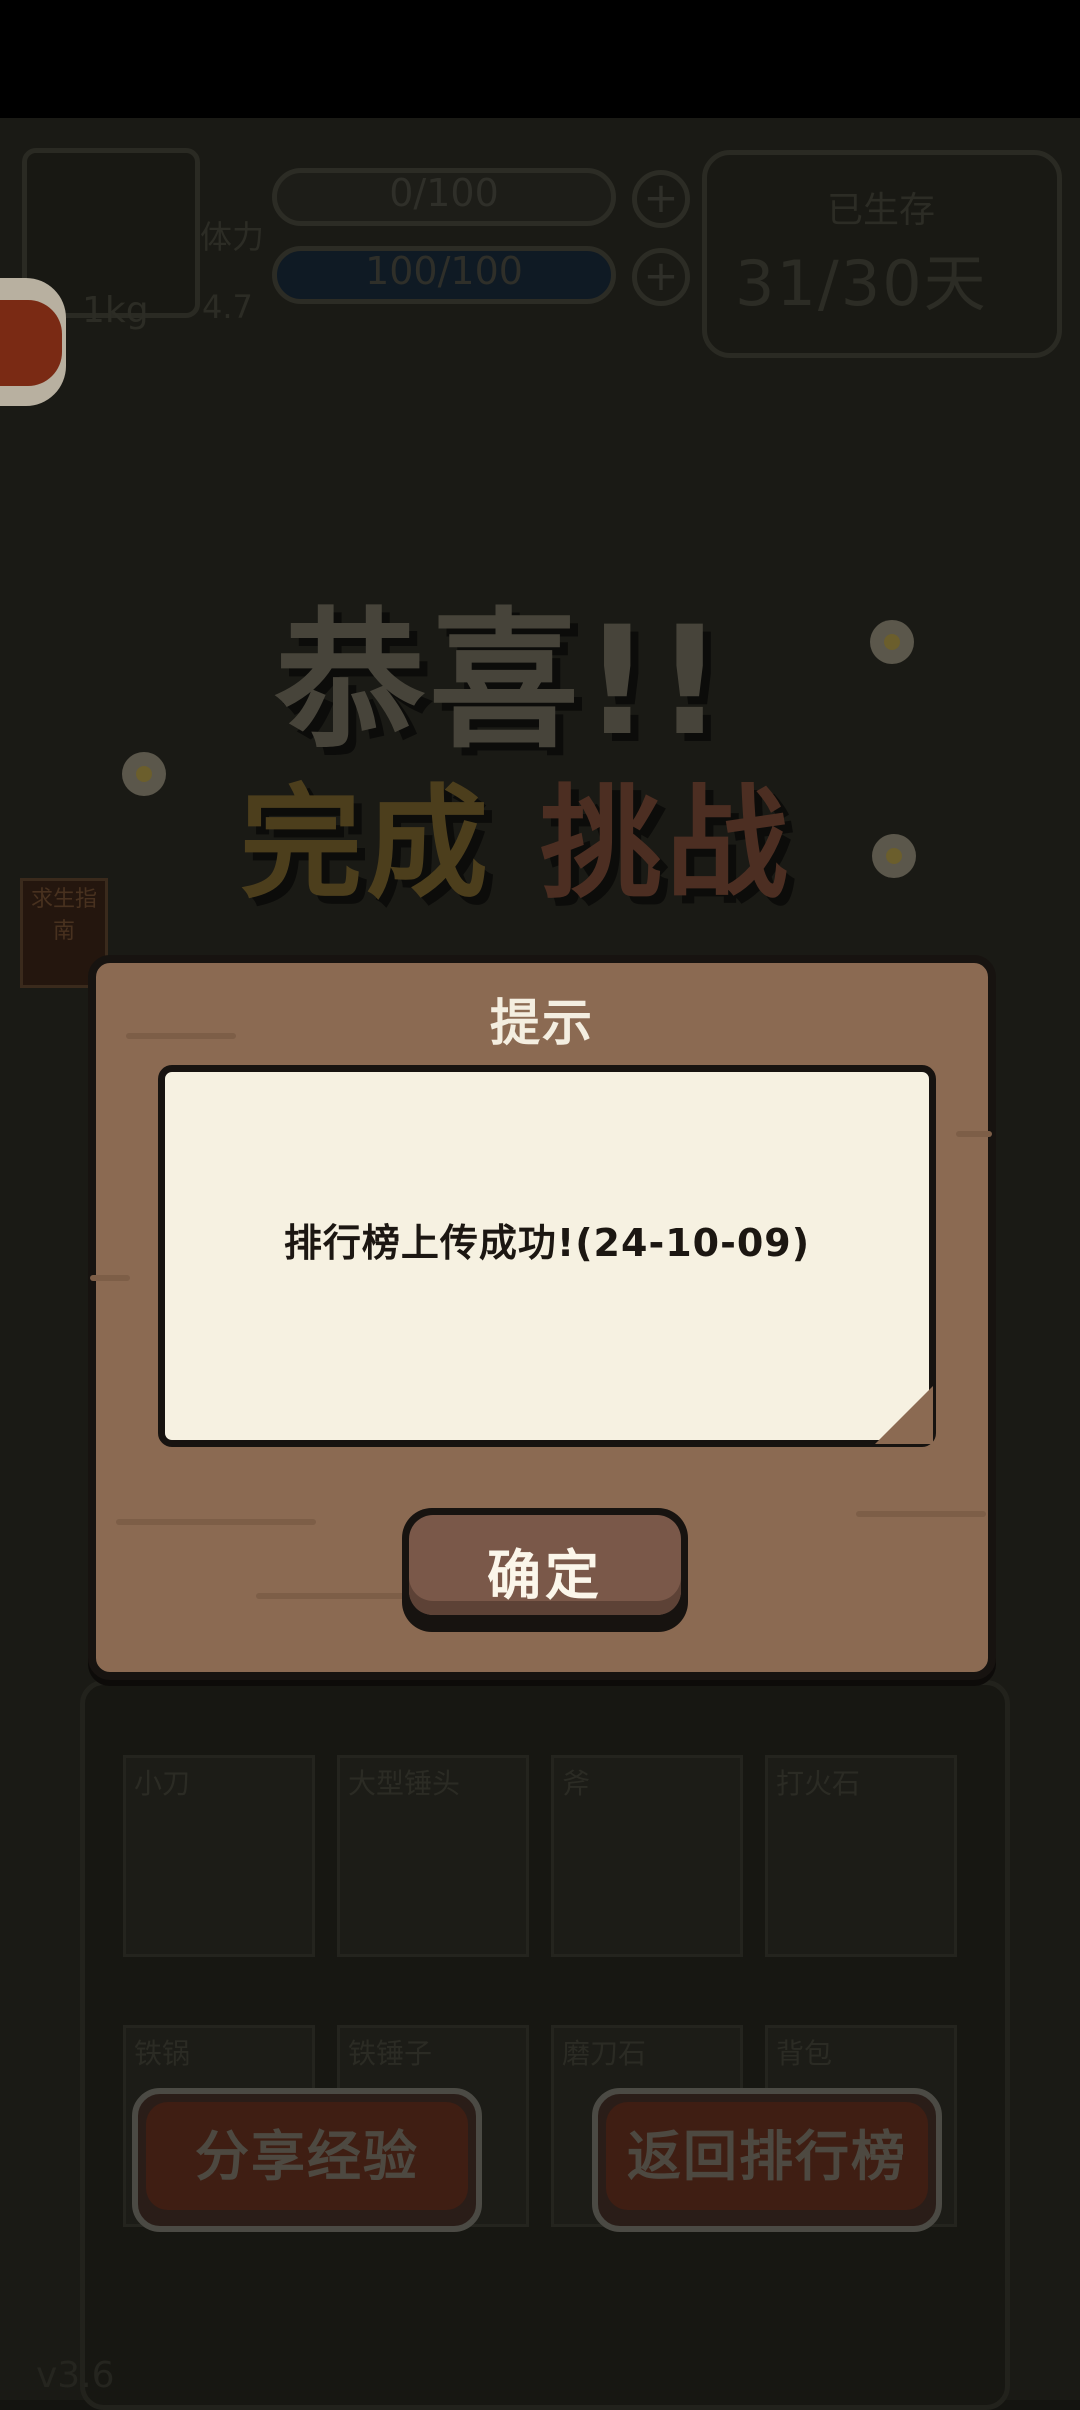  I want to click on back-to-leaderboard-button: 返回排行榜, so click(767, 2160).